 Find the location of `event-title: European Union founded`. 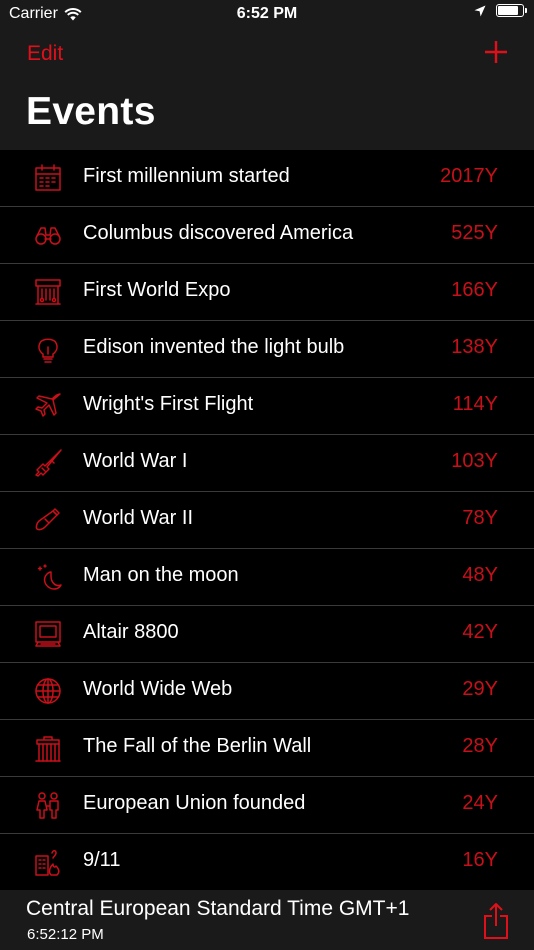

event-title: European Union founded is located at coordinates (194, 803).